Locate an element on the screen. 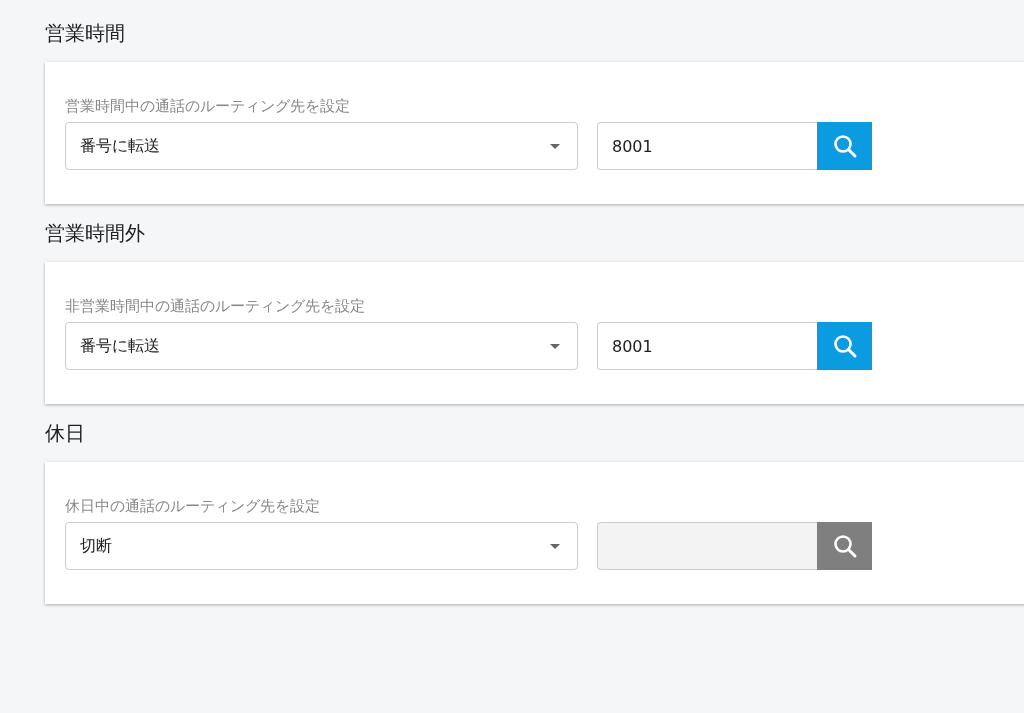 The image size is (1024, 713). field-label: 休日中の通話のルーティング先を設定 is located at coordinates (193, 506).